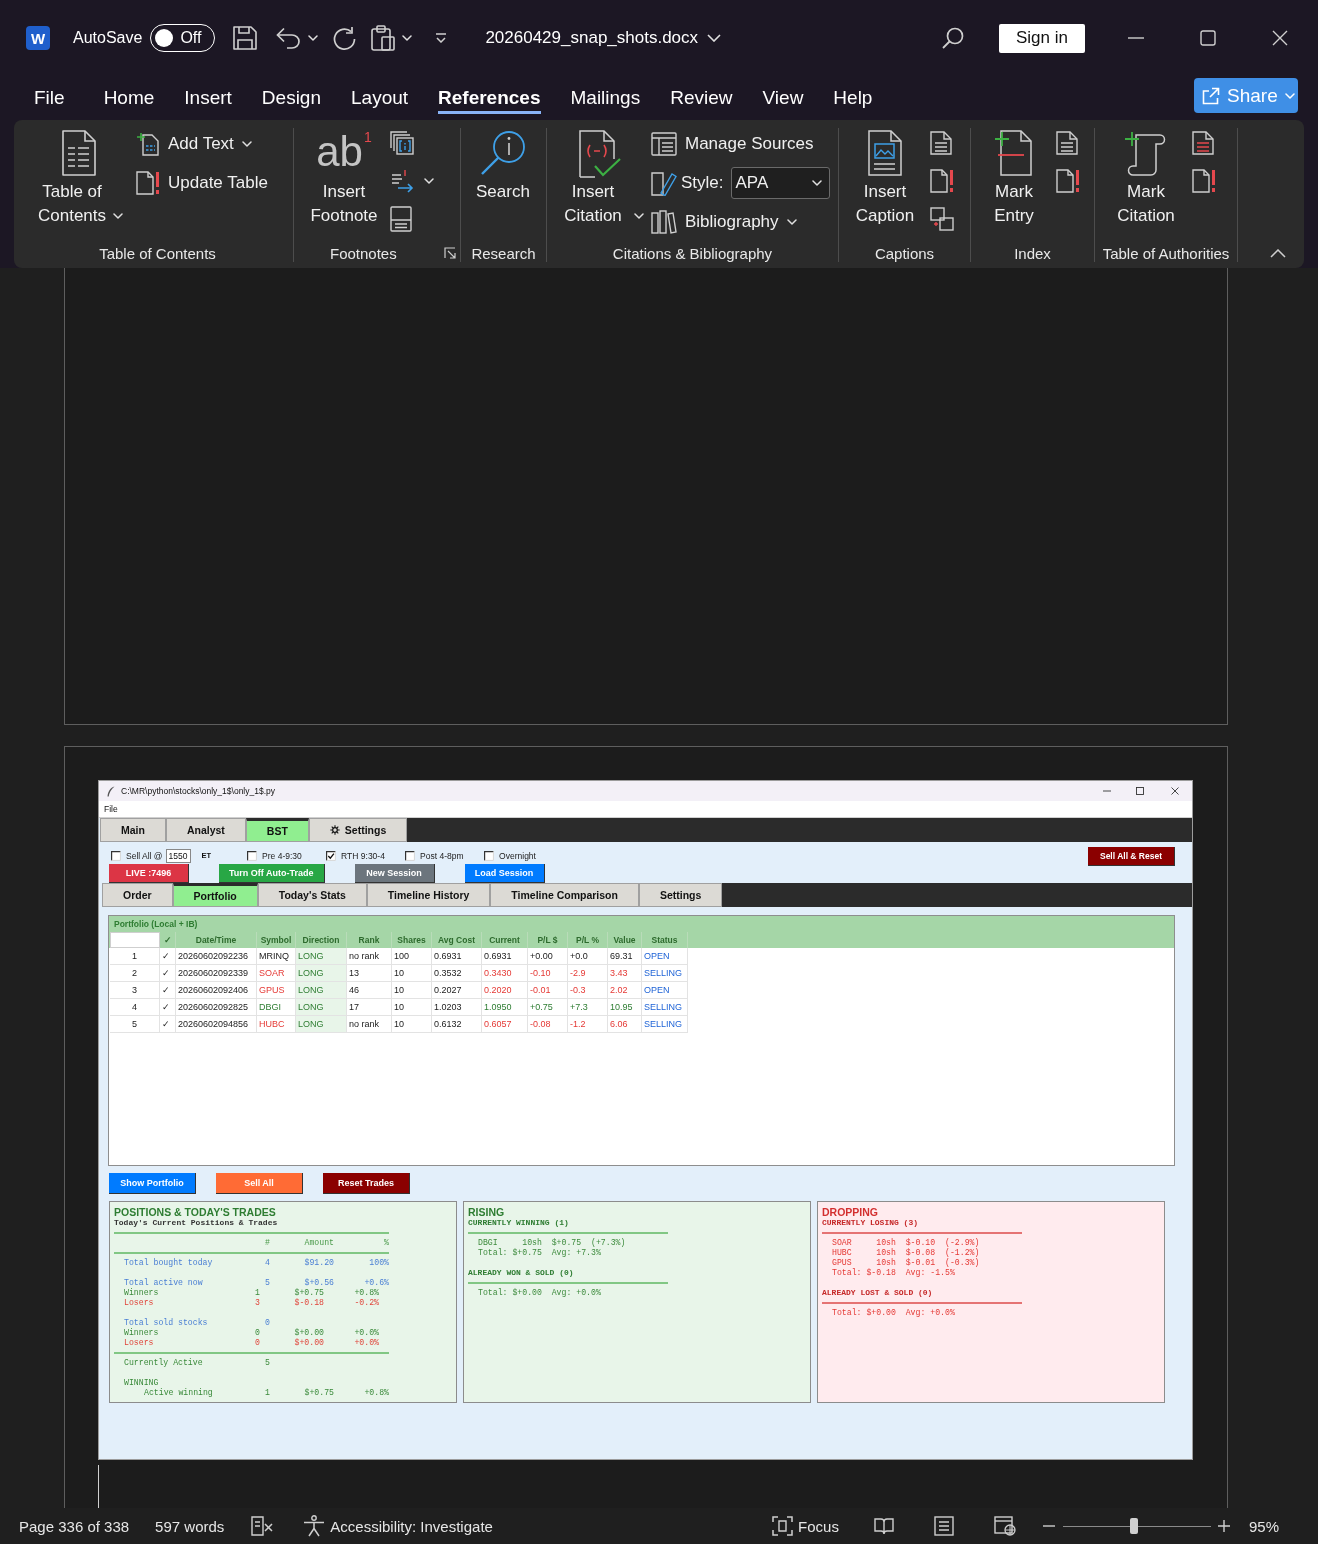 The width and height of the screenshot is (1318, 1544). What do you see at coordinates (149, 873) in the screenshot?
I see `action-button: LIVE :7496` at bounding box center [149, 873].